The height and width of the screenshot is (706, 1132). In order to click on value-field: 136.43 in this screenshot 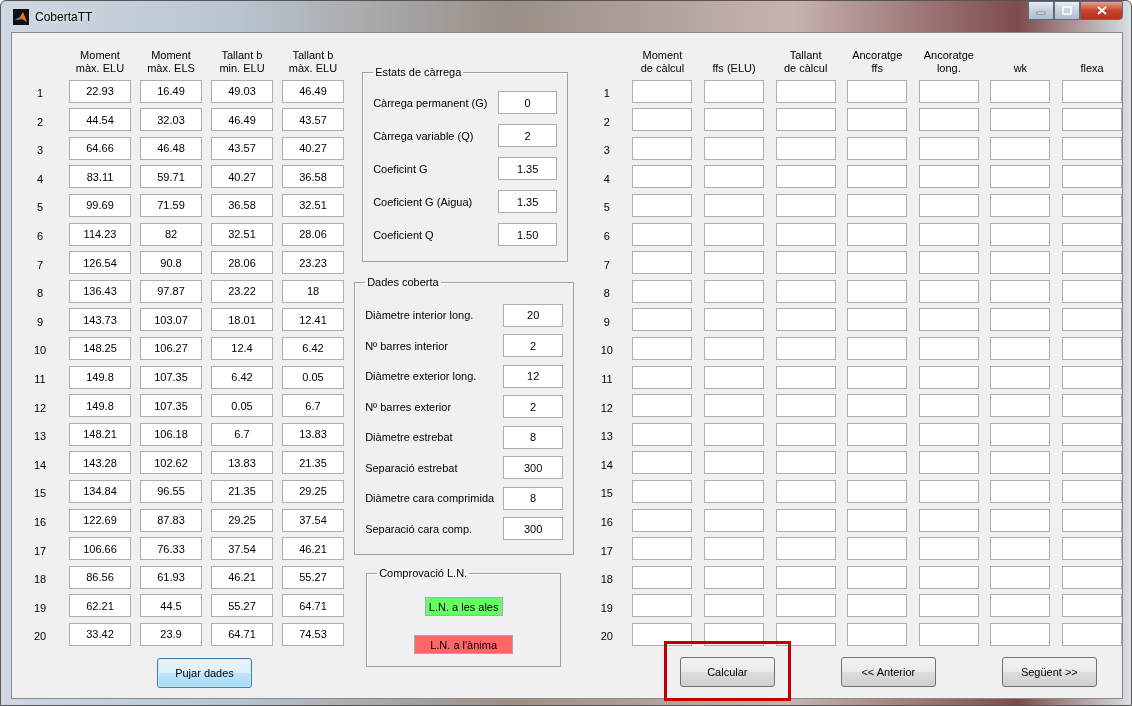, I will do `click(100, 291)`.